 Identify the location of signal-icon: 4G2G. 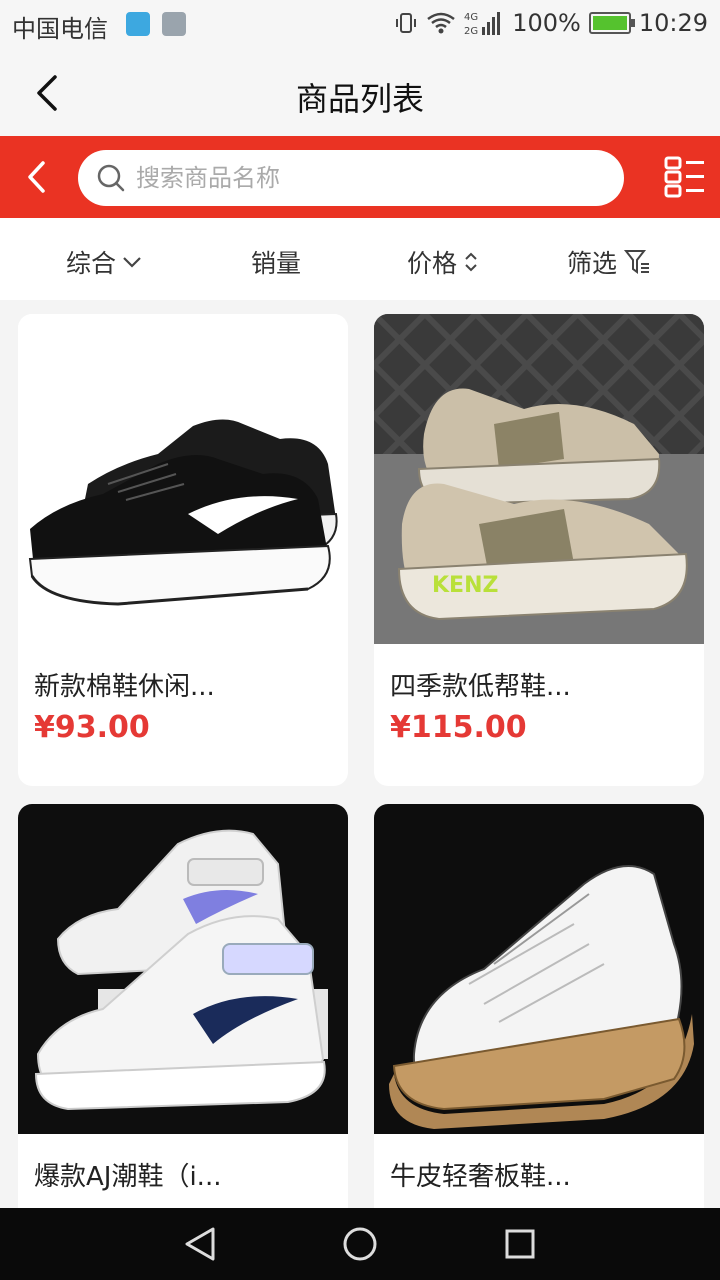
(482, 24).